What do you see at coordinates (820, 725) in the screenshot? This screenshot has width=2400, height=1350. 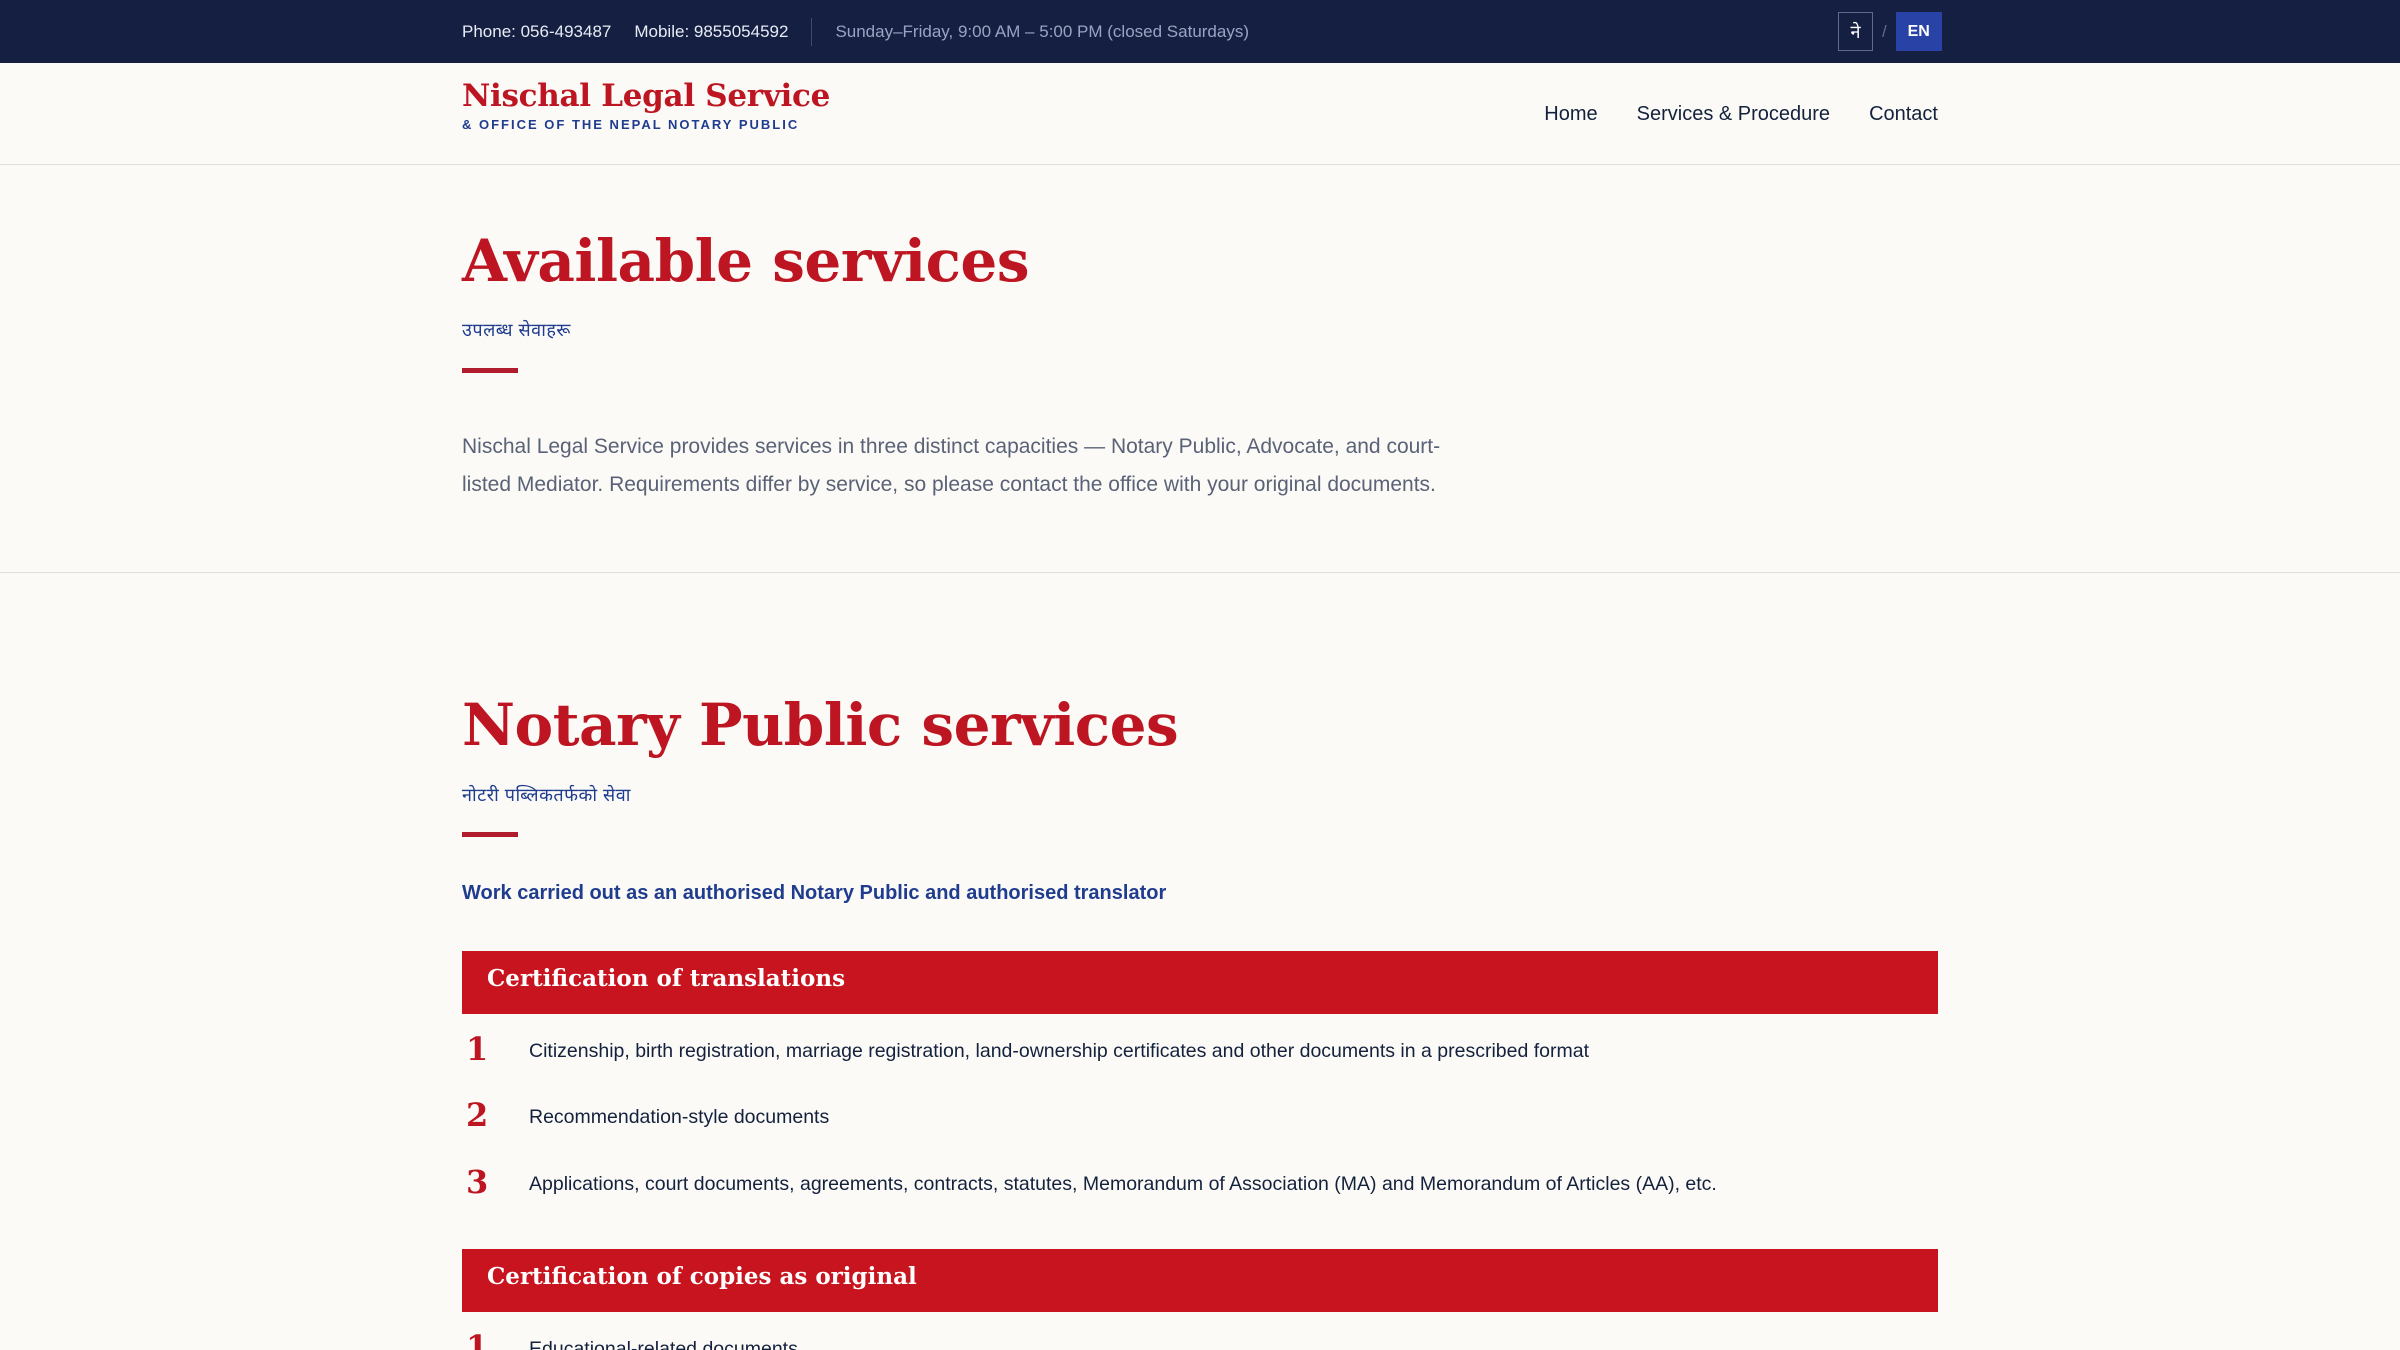 I see `section-title: Notary Public services` at bounding box center [820, 725].